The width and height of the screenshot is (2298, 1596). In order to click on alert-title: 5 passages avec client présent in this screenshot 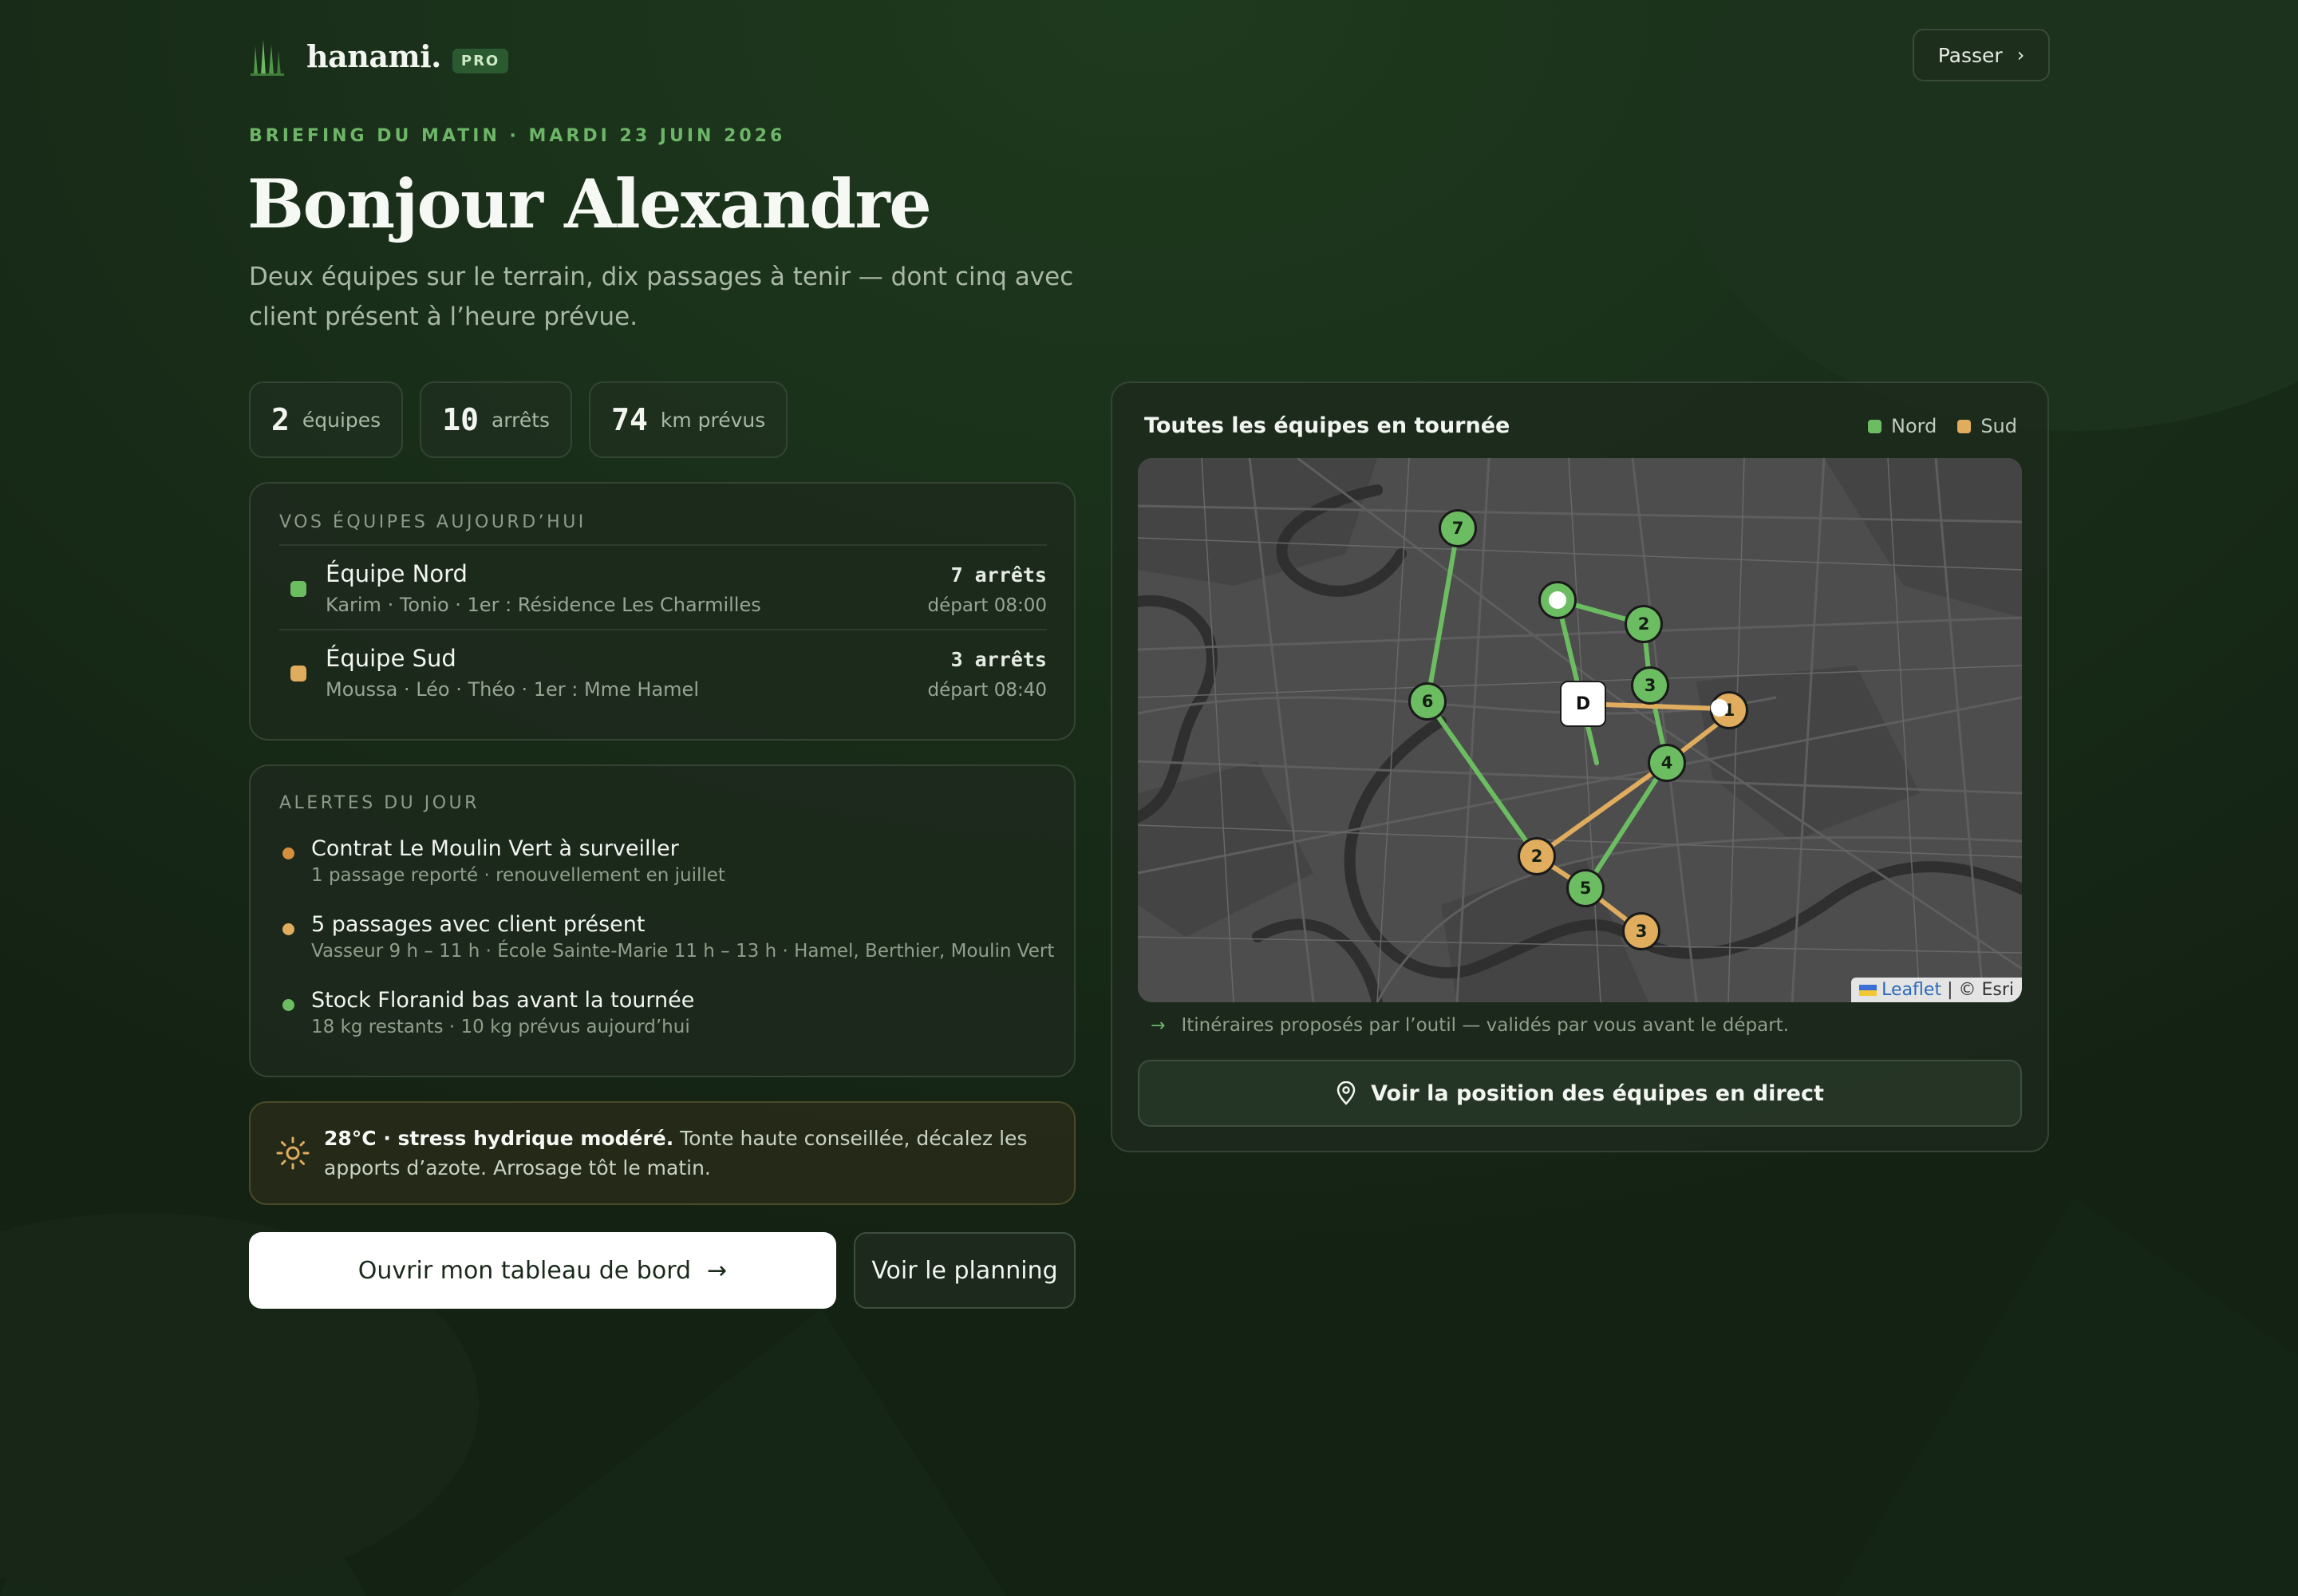, I will do `click(478, 924)`.